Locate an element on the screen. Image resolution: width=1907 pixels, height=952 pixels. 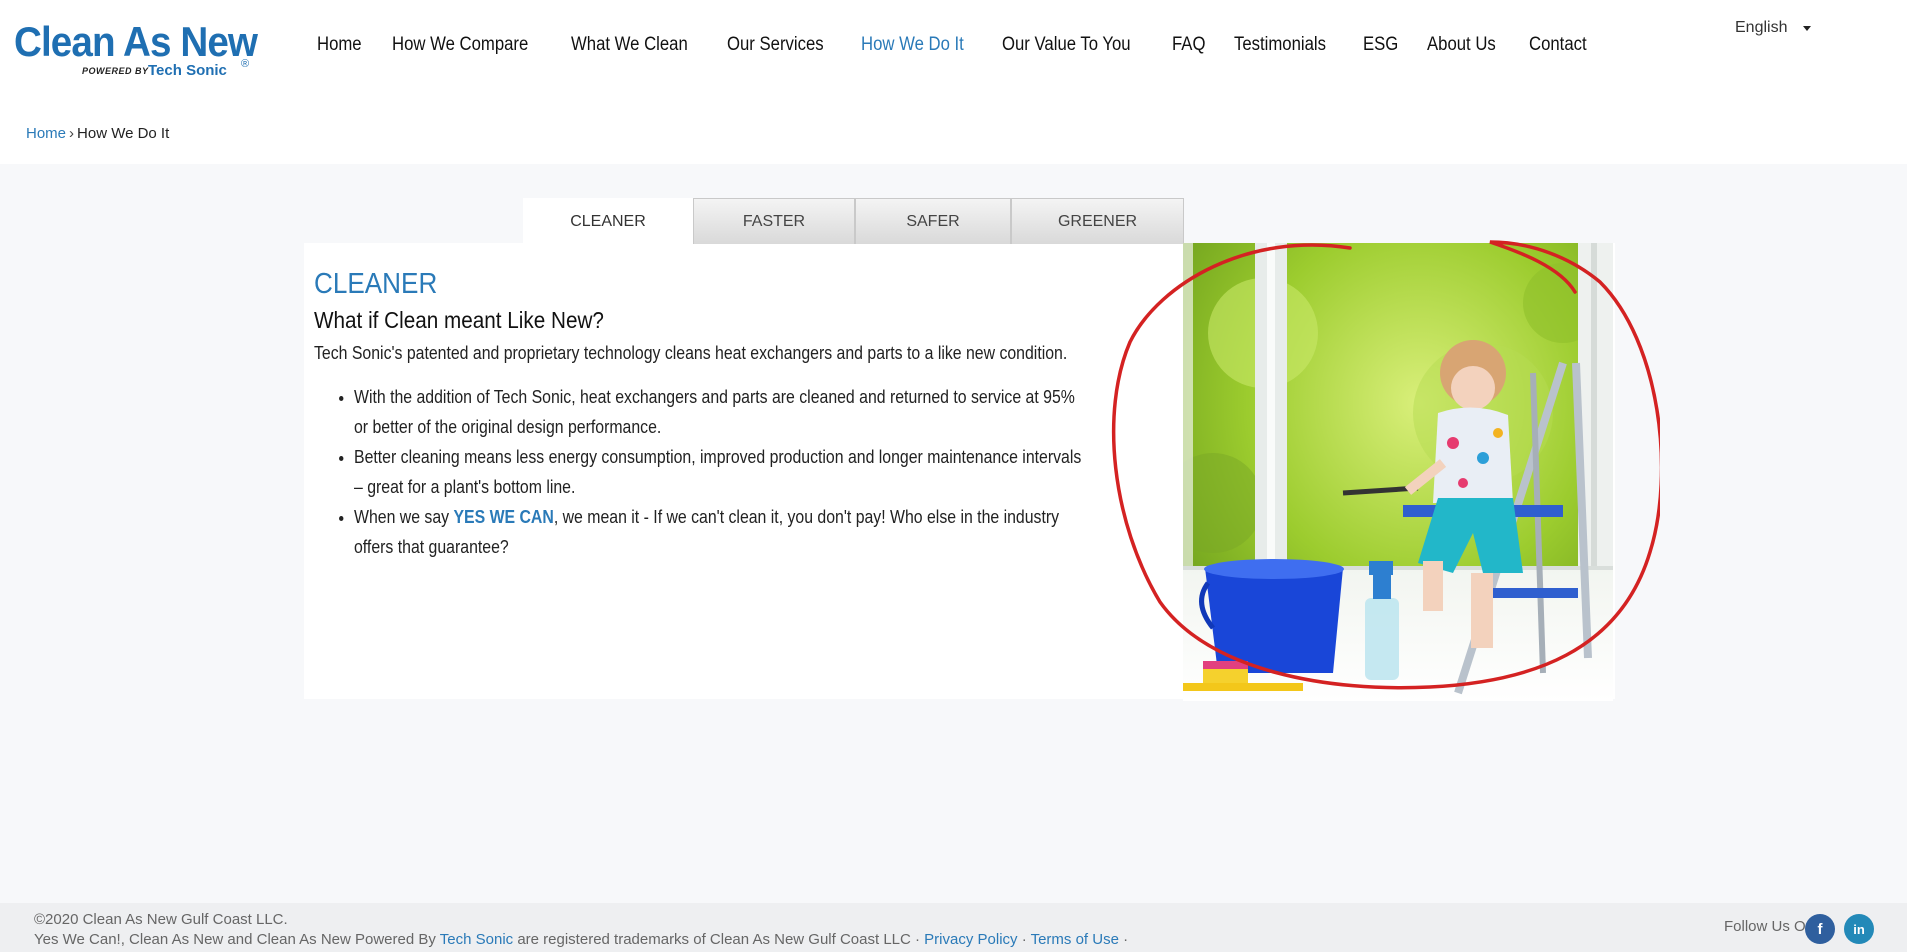
benefit-prefix: When we say is located at coordinates (404, 517).